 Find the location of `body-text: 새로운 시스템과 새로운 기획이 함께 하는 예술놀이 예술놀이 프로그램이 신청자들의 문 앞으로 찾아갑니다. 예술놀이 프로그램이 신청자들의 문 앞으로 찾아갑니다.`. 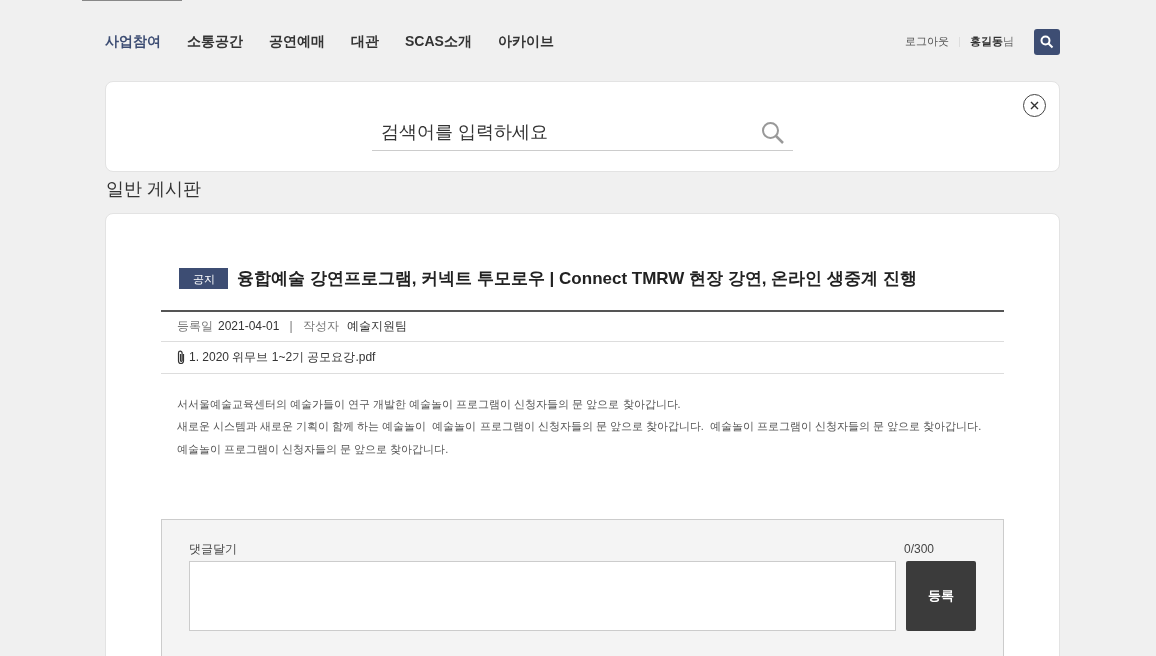

body-text: 새로운 시스템과 새로운 기획이 함께 하는 예술놀이 예술놀이 프로그램이 신청자들의 문 앞으로 찾아갑니다. 예술놀이 프로그램이 신청자들의 문 앞으로 찾아갑니다. is located at coordinates (580, 426).